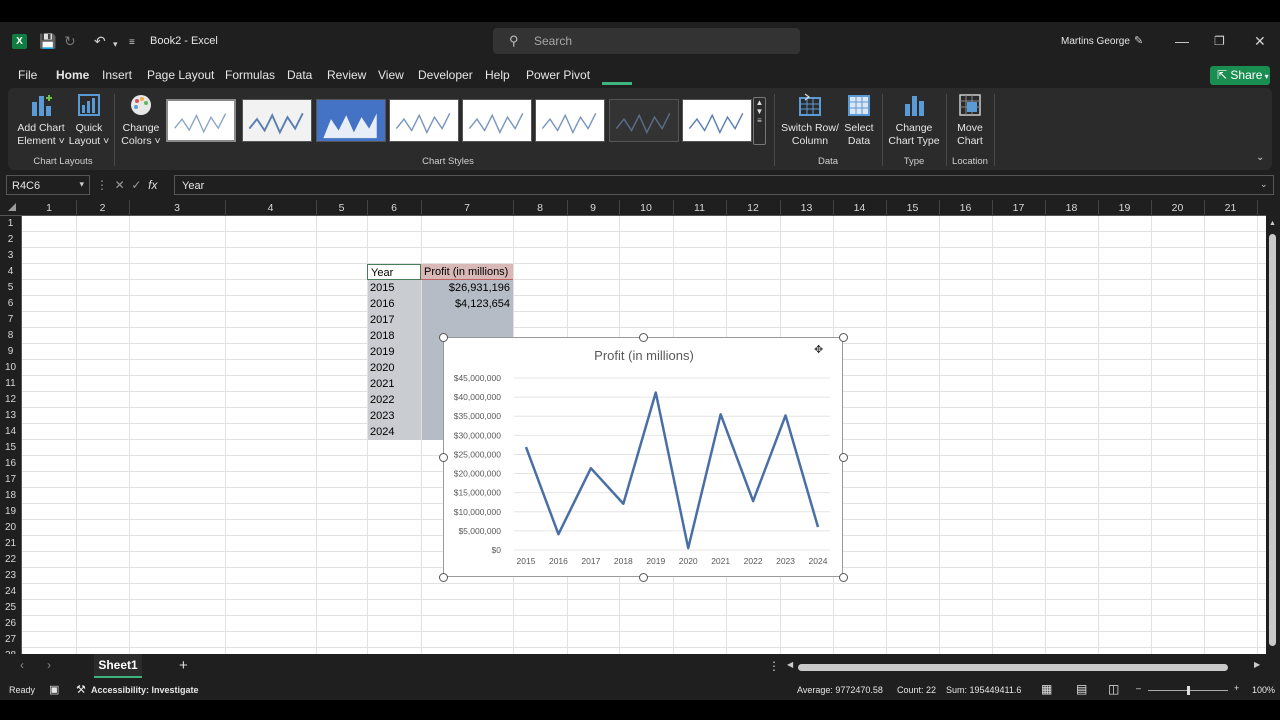 The width and height of the screenshot is (1280, 720). What do you see at coordinates (49, 665) in the screenshot?
I see `next-sheet-icon: ›` at bounding box center [49, 665].